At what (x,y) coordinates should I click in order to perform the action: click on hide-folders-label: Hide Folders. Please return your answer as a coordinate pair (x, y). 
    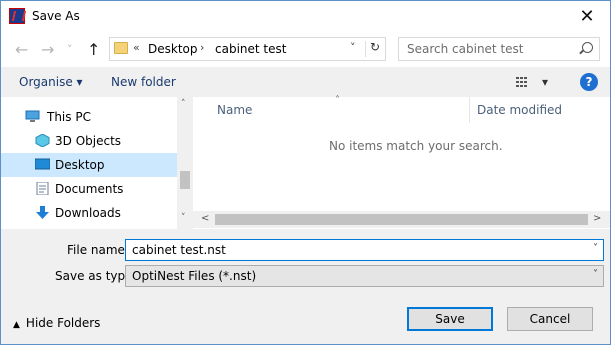
    Looking at the image, I should click on (63, 323).